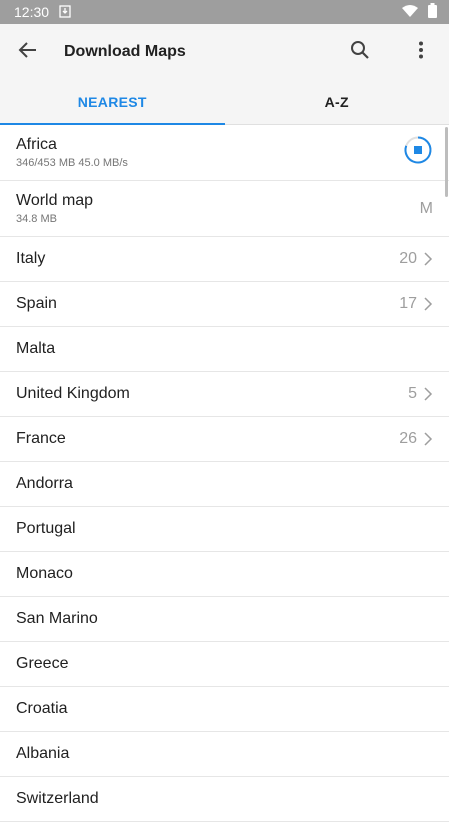 The height and width of the screenshot is (822, 449). I want to click on more-vert-icon, so click(421, 52).